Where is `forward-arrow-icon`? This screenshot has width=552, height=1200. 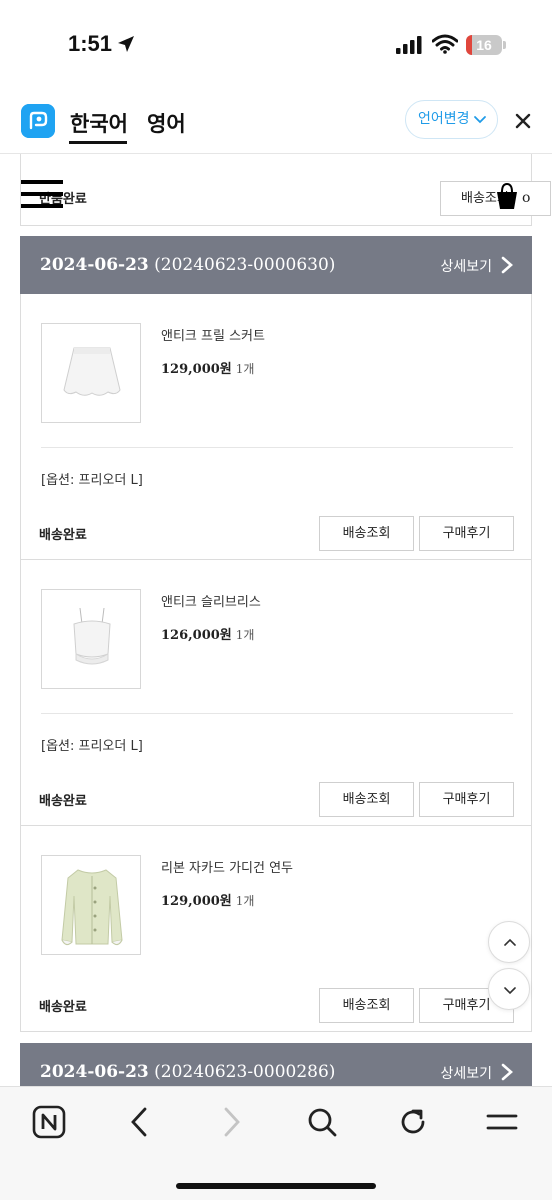 forward-arrow-icon is located at coordinates (232, 1122).